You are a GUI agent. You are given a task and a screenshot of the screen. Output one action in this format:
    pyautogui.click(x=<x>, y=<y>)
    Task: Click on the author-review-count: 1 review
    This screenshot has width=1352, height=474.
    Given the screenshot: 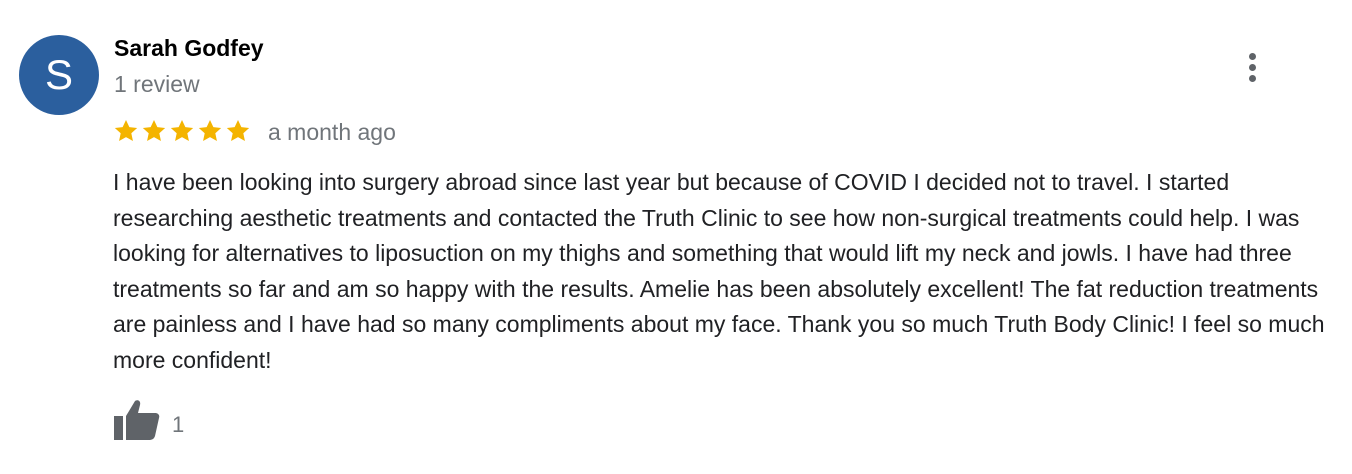 What is the action you would take?
    pyautogui.click(x=157, y=84)
    